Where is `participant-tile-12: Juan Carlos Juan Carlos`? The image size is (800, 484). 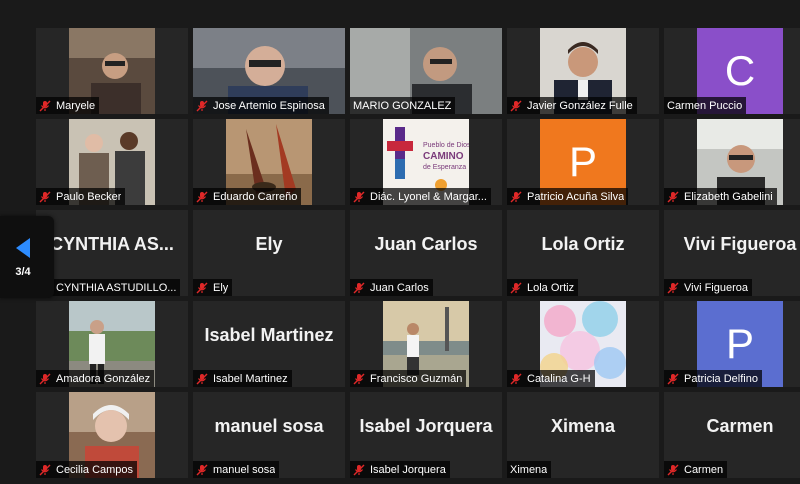
participant-tile-12: Juan Carlos Juan Carlos is located at coordinates (426, 253).